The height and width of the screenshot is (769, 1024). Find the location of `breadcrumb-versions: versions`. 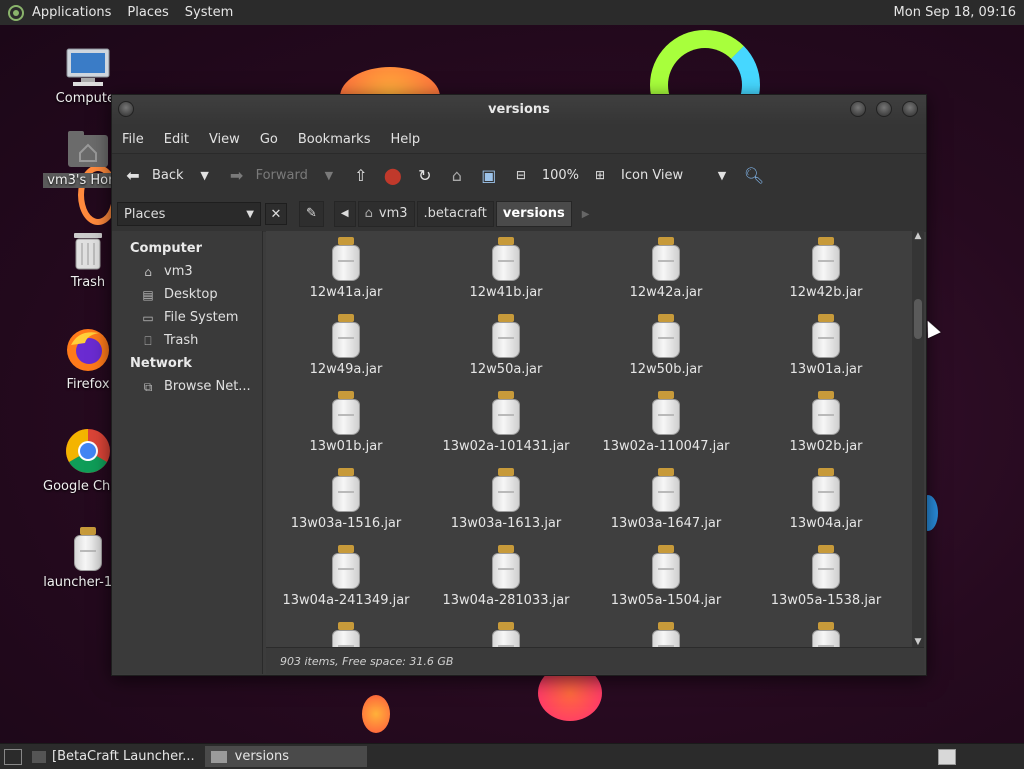

breadcrumb-versions: versions is located at coordinates (533, 214).